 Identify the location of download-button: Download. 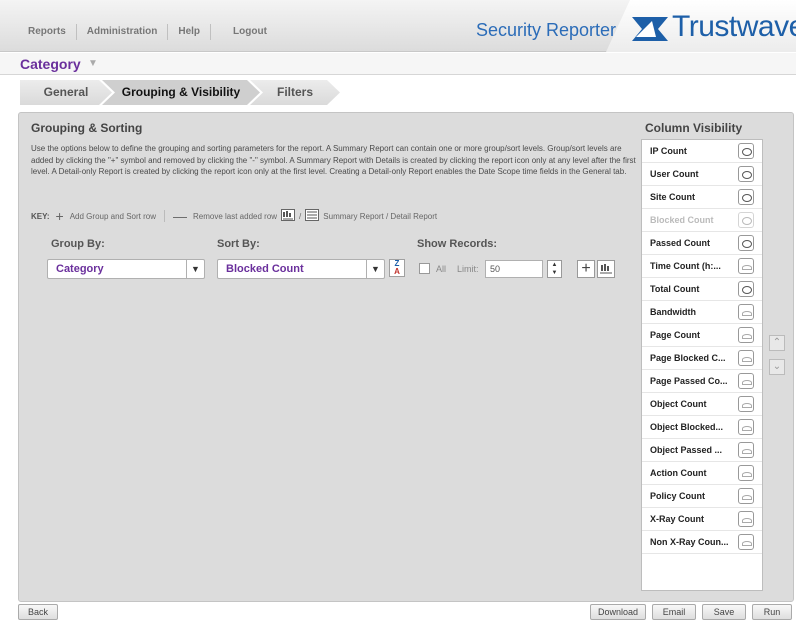
(618, 612).